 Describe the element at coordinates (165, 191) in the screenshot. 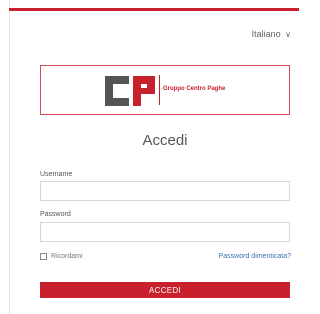

I see `username-input` at that location.